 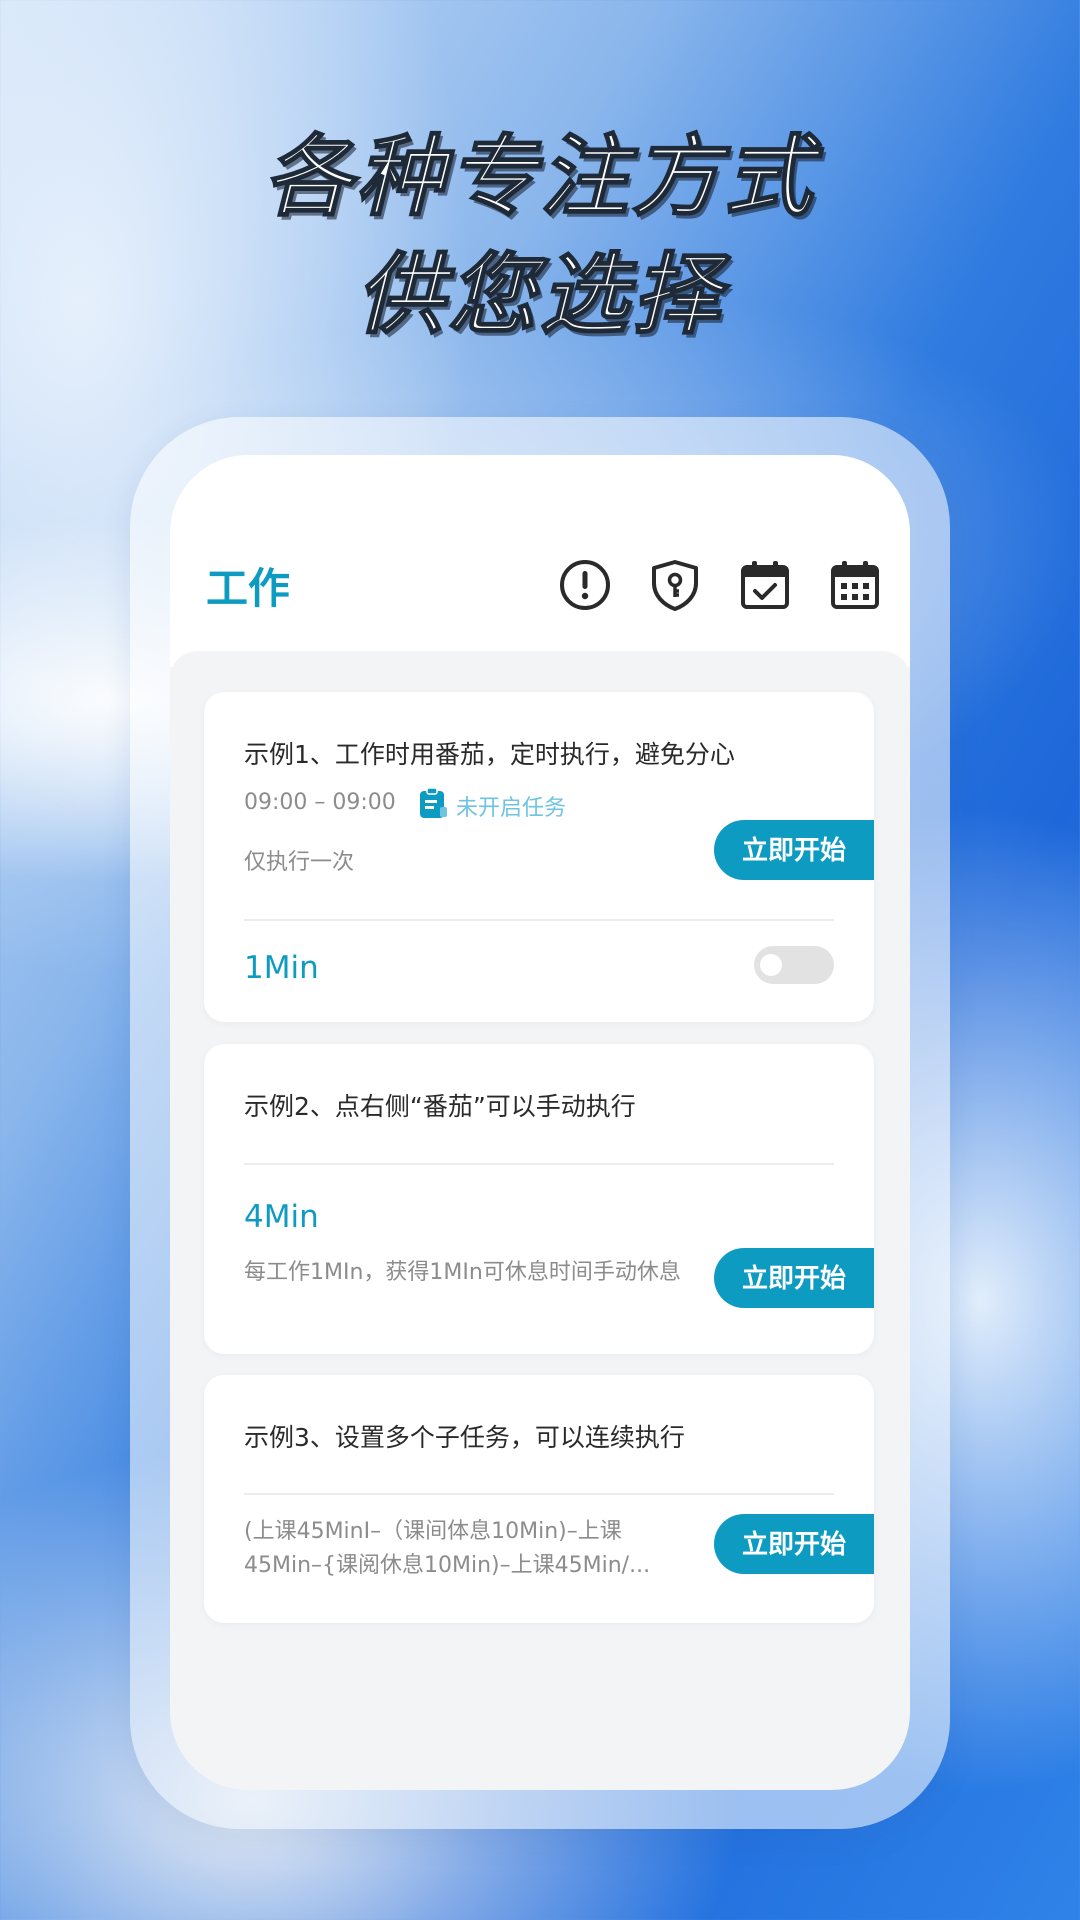 What do you see at coordinates (299, 862) in the screenshot?
I see `task-repeat: 仅执行一次` at bounding box center [299, 862].